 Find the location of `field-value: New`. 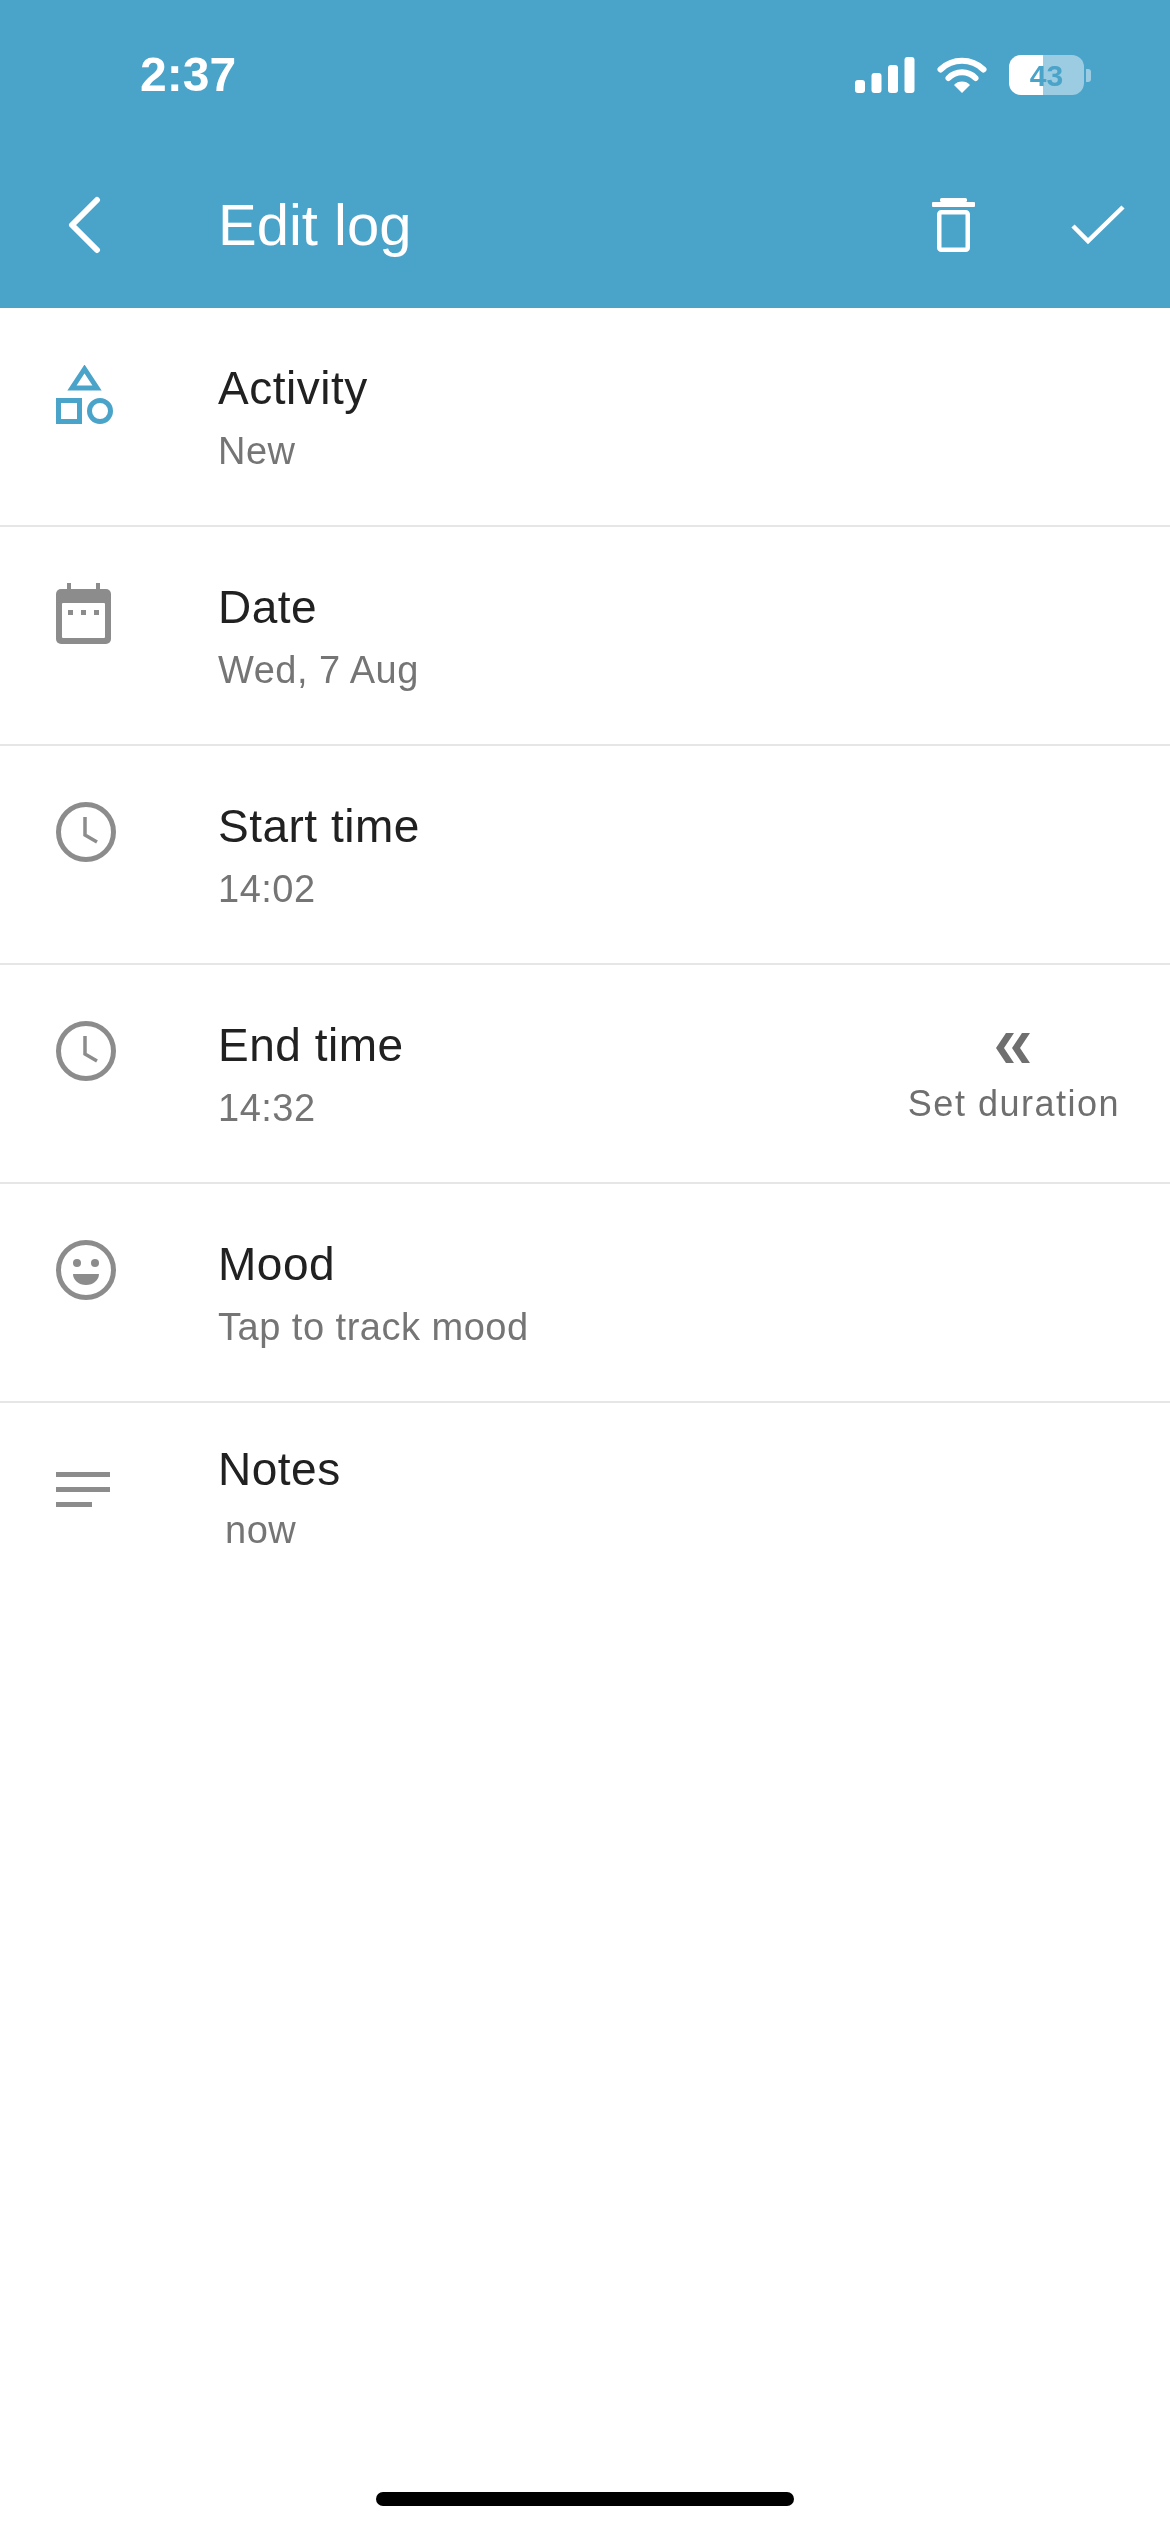

field-value: New is located at coordinates (257, 451).